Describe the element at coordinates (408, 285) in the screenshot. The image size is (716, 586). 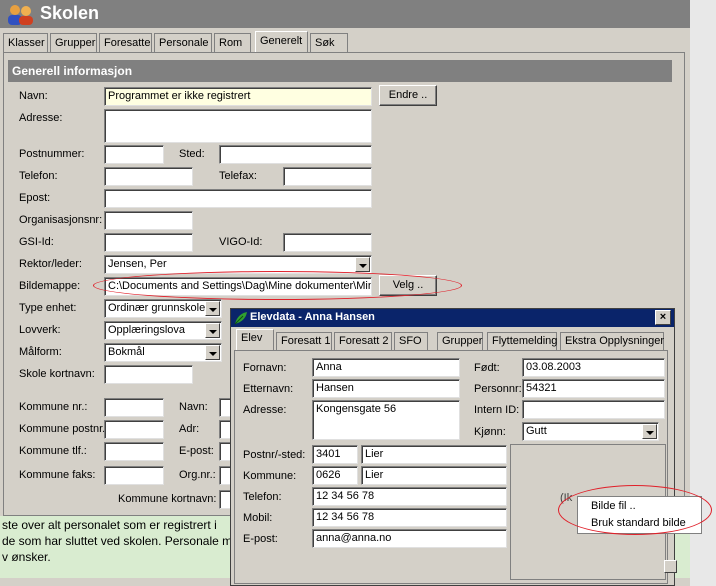
I see `velg-button: Velg ..` at that location.